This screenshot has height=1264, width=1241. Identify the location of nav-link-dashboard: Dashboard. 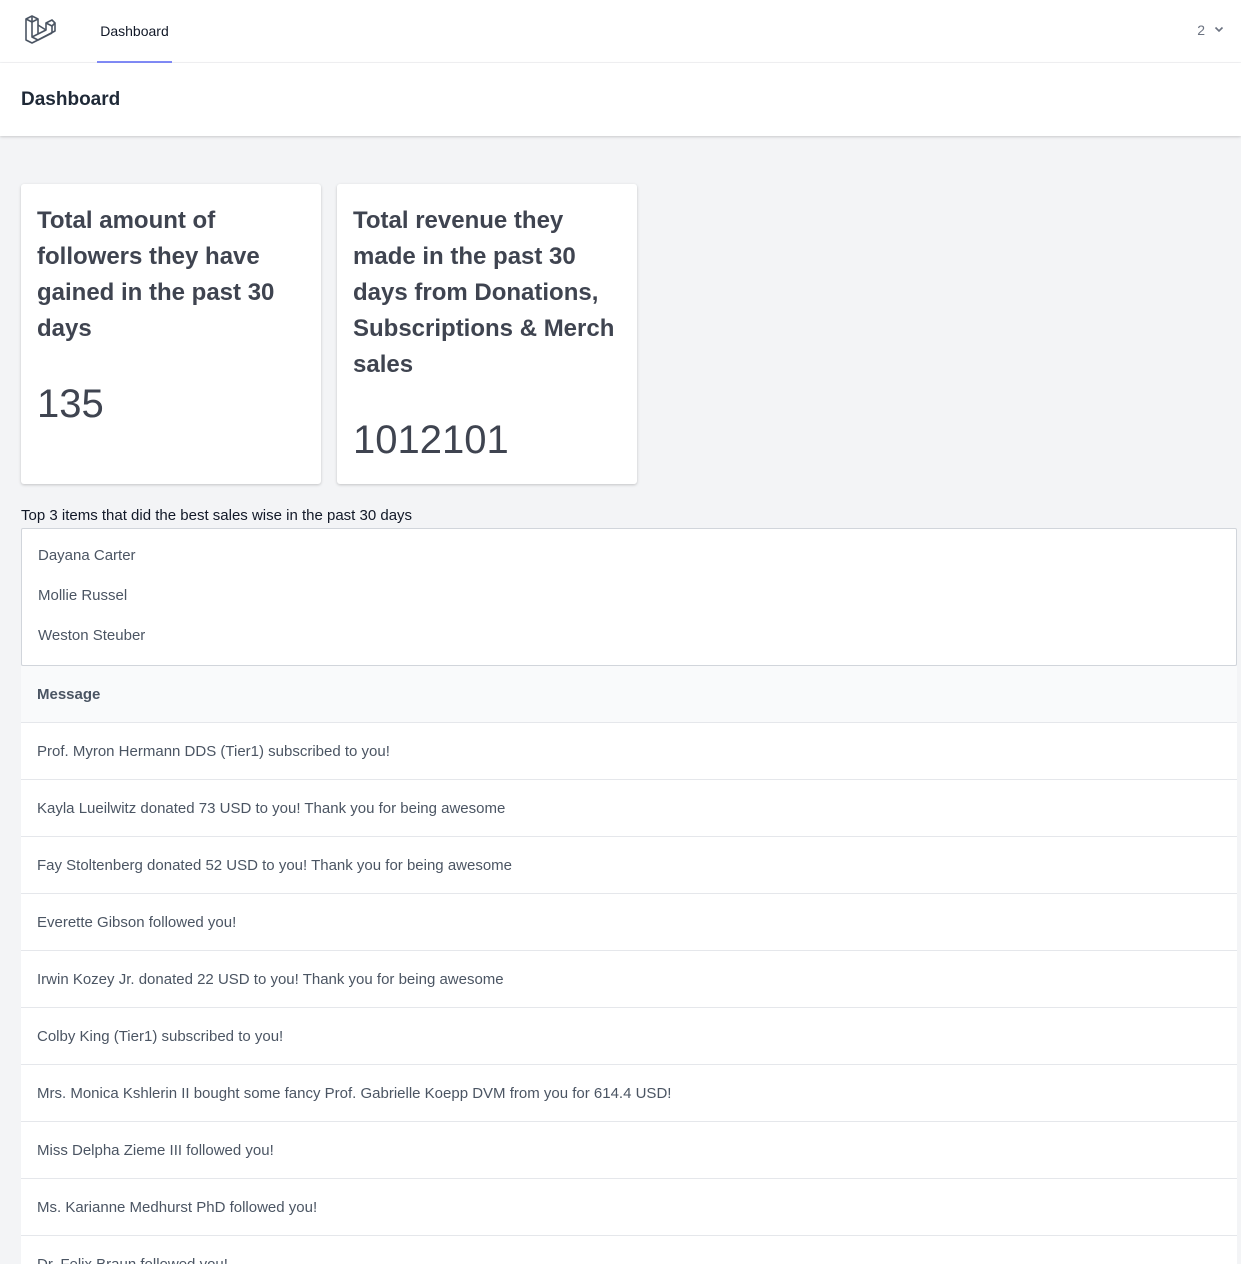
(134, 31).